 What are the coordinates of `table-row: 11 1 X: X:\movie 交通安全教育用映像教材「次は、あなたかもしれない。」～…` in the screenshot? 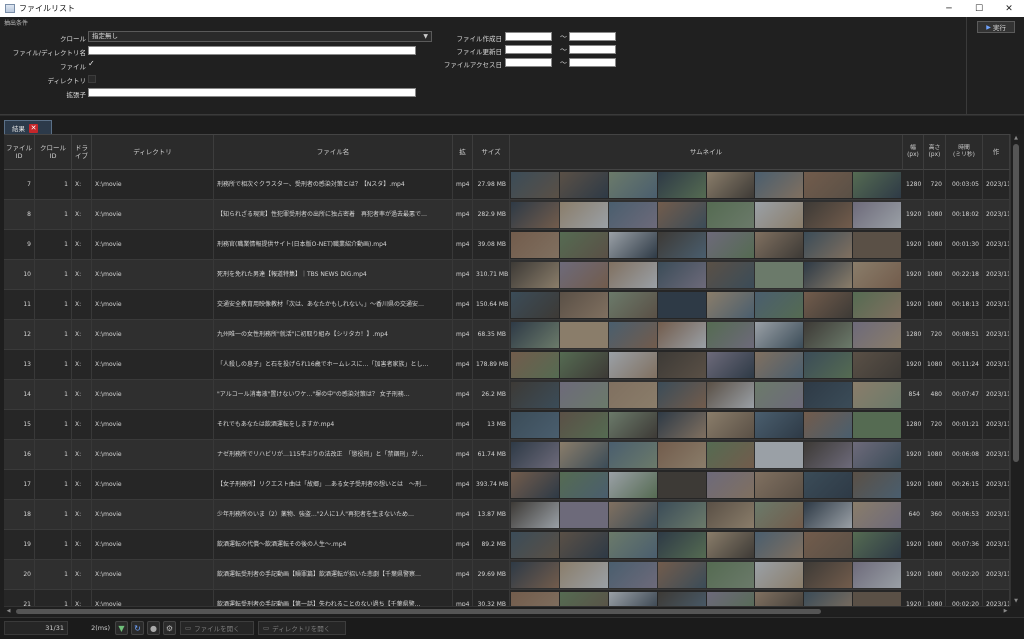 It's located at (507, 305).